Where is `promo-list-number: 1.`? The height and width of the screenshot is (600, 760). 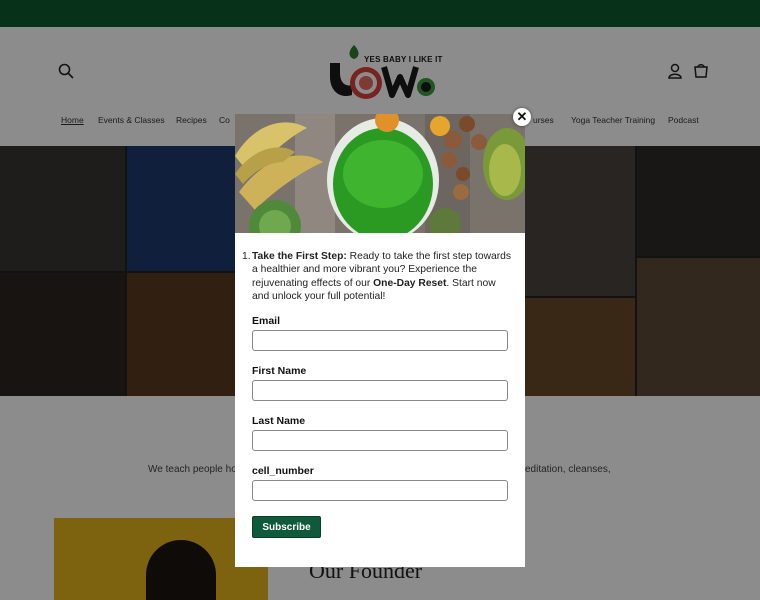 promo-list-number: 1. is located at coordinates (246, 256).